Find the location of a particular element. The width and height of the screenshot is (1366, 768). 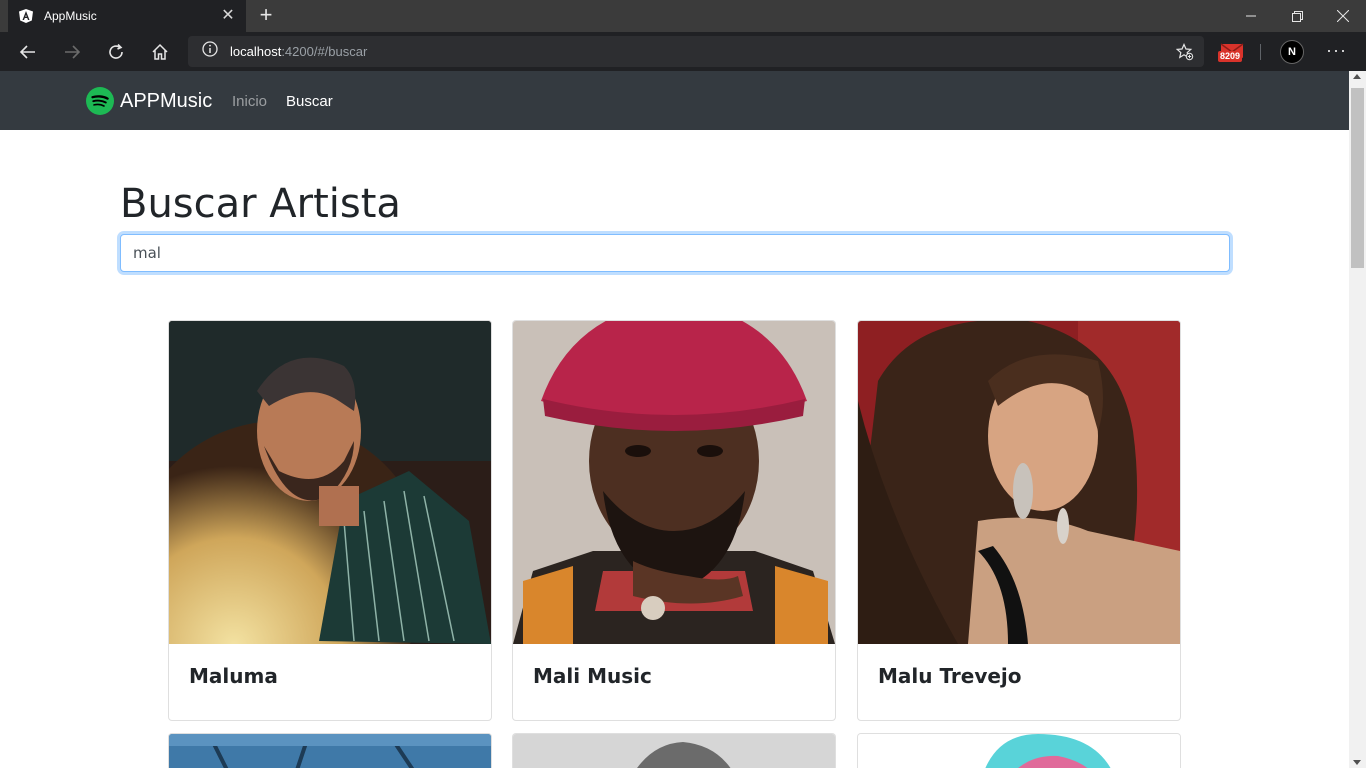

new-tab-icon: + is located at coordinates (266, 16).